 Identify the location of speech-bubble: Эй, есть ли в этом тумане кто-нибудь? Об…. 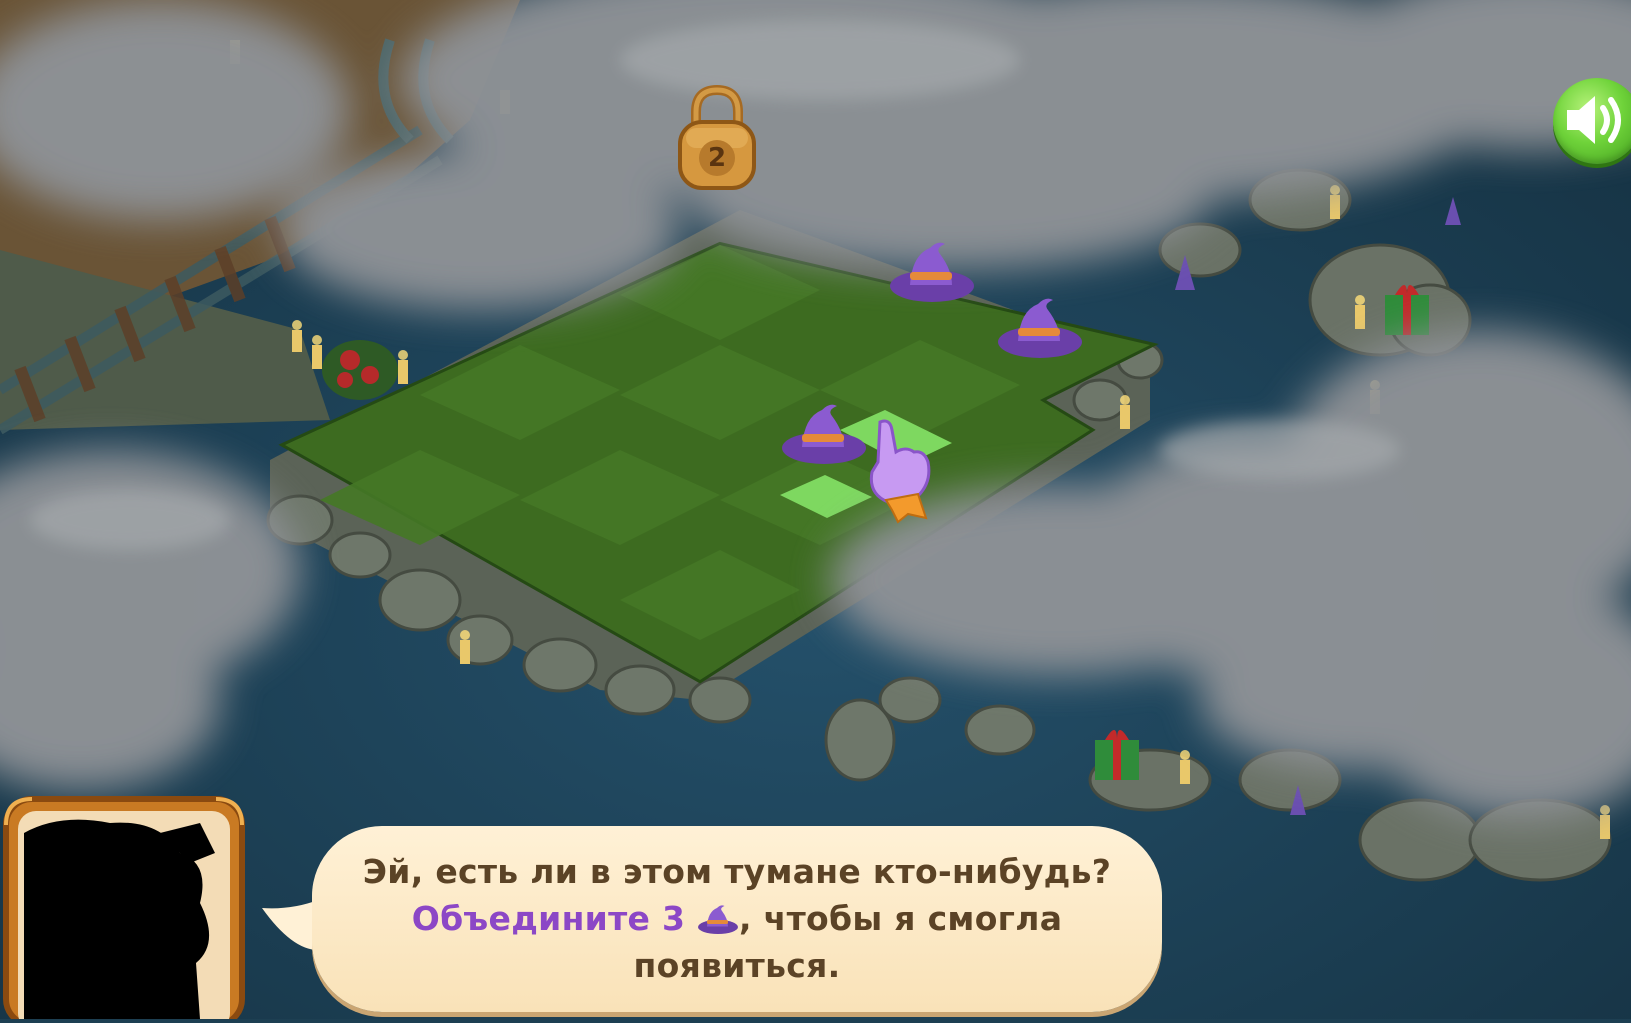
(737, 919).